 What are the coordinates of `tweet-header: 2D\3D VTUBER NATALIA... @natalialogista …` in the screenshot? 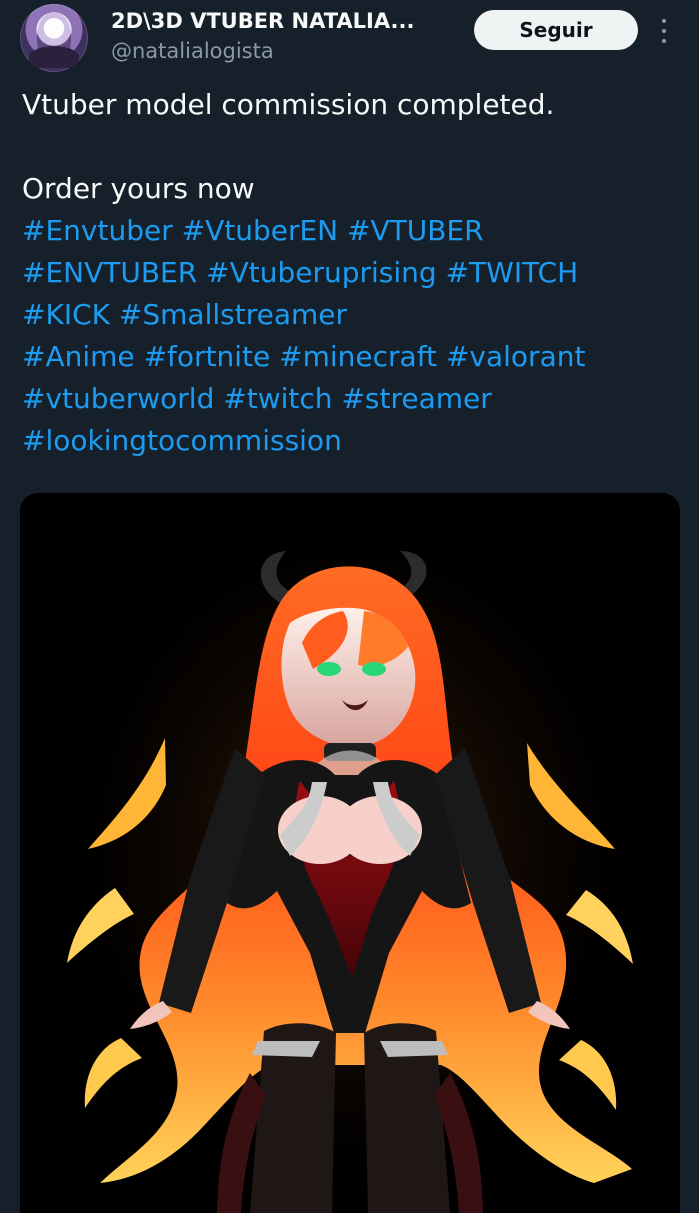 It's located at (349, 40).